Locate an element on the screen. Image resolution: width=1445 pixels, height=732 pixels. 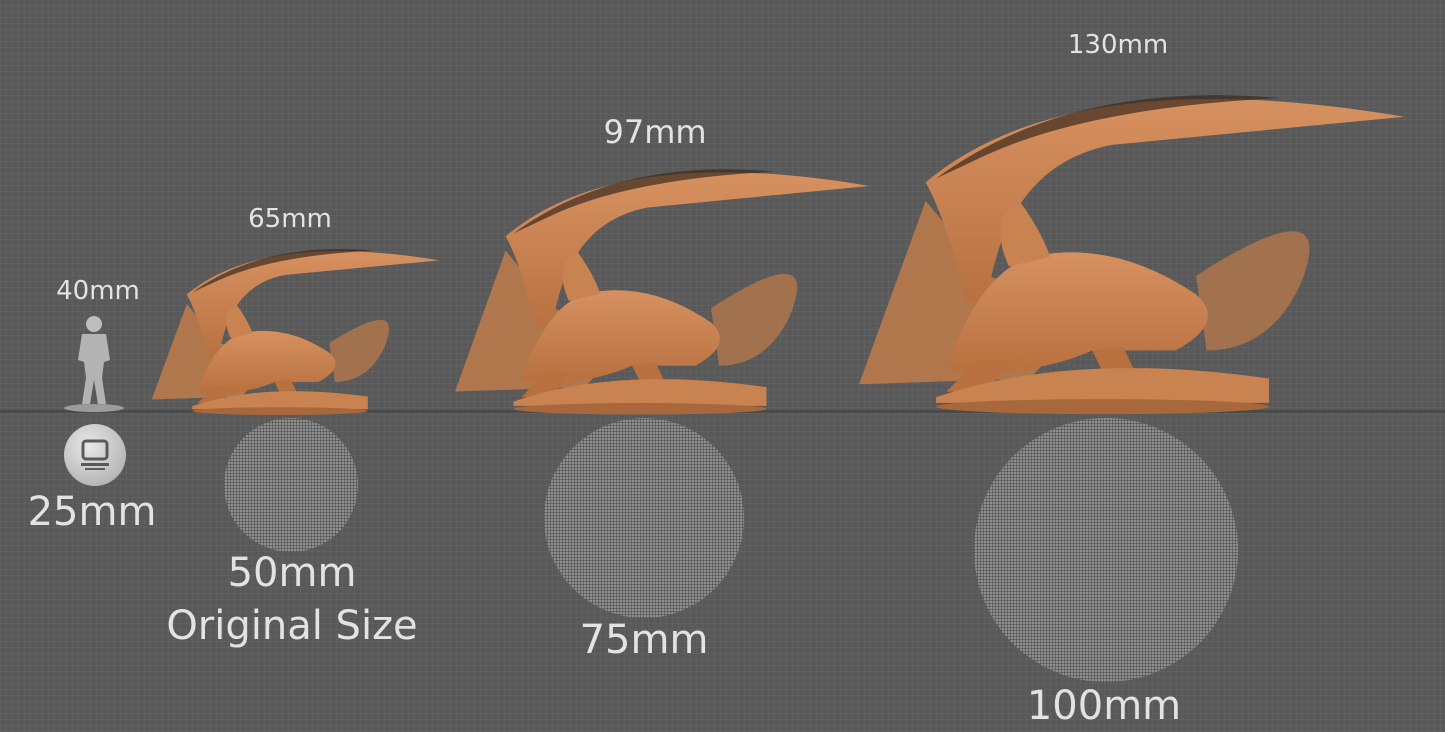
base-label-75mm: 75mm is located at coordinates (644, 640).